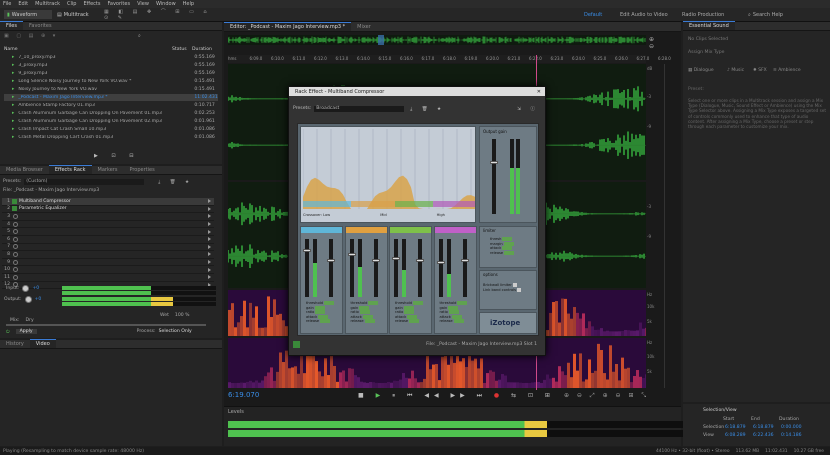  Describe the element at coordinates (47, 4) in the screenshot. I see `menu-multitrack: Multitrack` at that location.